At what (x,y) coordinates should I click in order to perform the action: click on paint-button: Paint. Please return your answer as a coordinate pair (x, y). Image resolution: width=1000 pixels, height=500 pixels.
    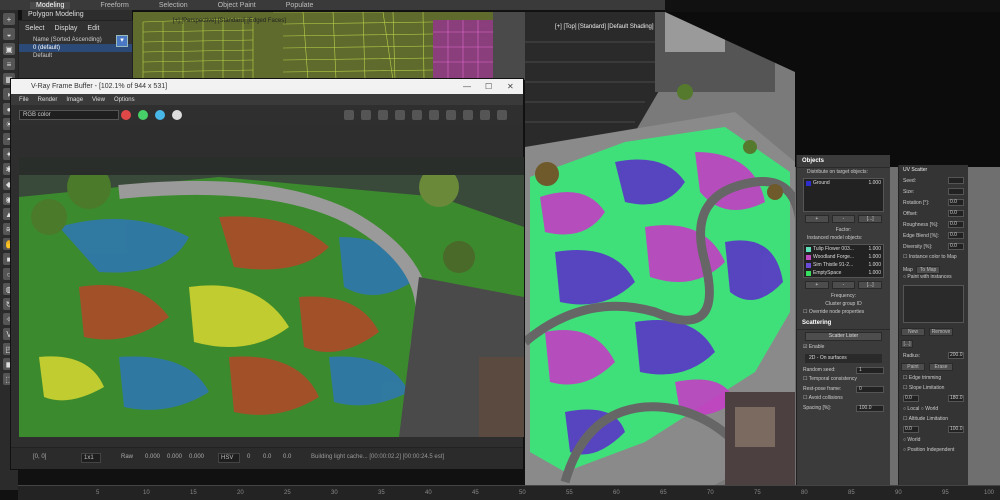
    Looking at the image, I should click on (913, 367).